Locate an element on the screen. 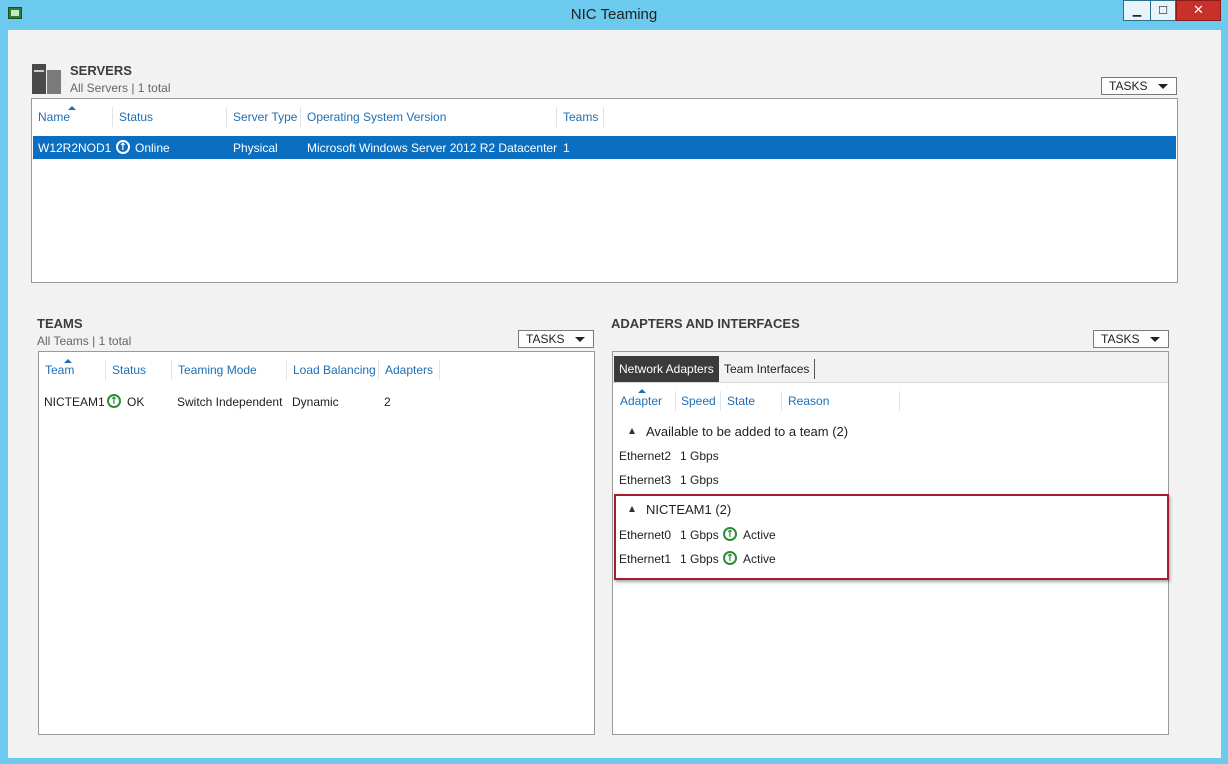 This screenshot has width=1228, height=764. team-status: OK is located at coordinates (136, 402).